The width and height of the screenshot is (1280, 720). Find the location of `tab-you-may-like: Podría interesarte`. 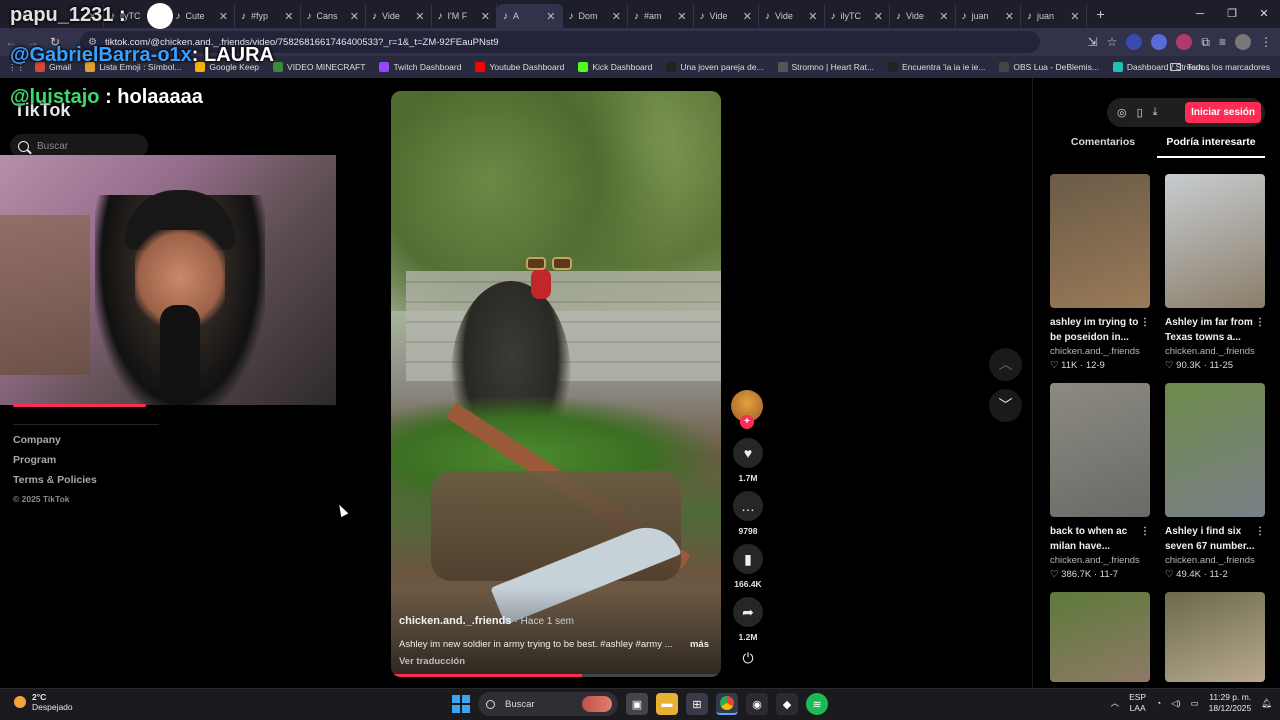

tab-you-may-like: Podría interesarte is located at coordinates (1211, 147).